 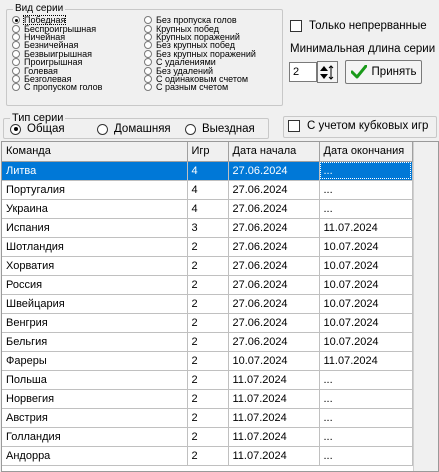 I want to click on table-row: Хорватия 2 27.06.2024 10.07.2024, so click(x=207, y=266).